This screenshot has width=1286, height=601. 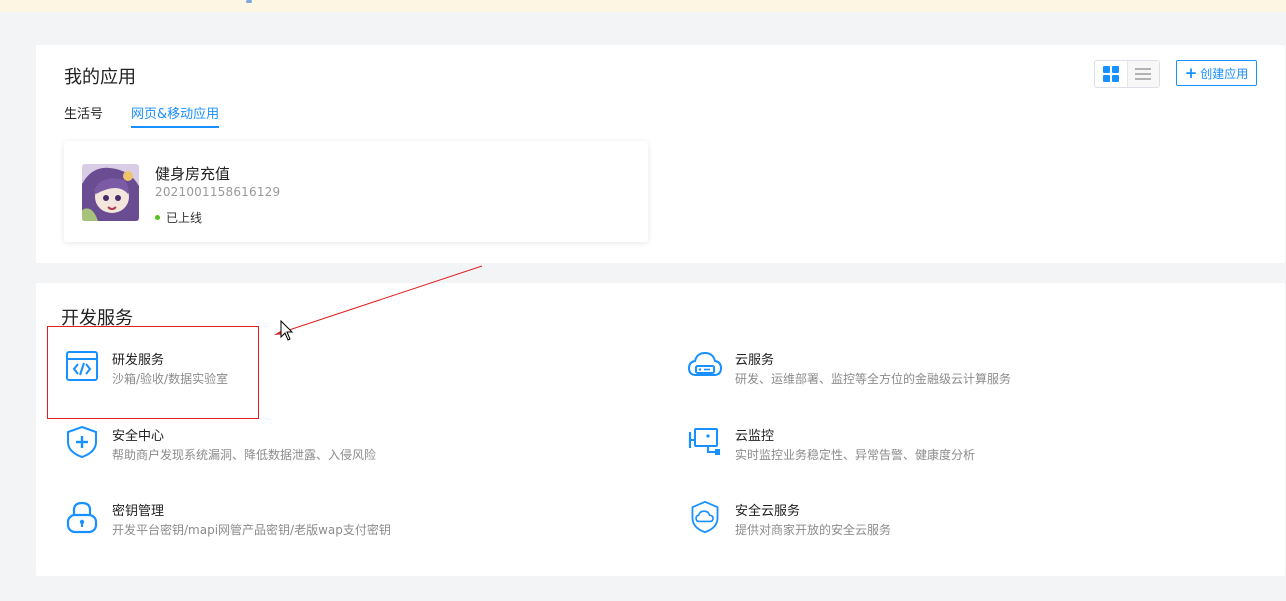 I want to click on grid-view-button, so click(x=1111, y=74).